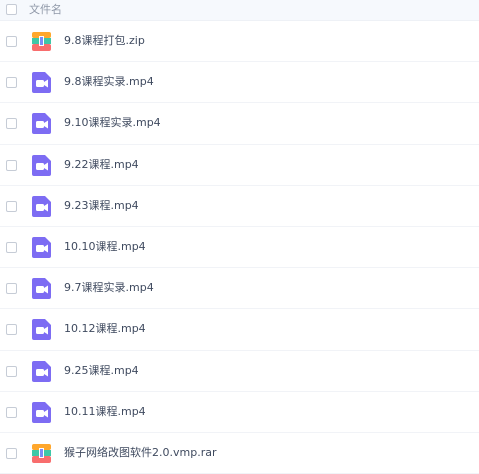  Describe the element at coordinates (239, 206) in the screenshot. I see `file-row: 9.23课程.mp4` at that location.